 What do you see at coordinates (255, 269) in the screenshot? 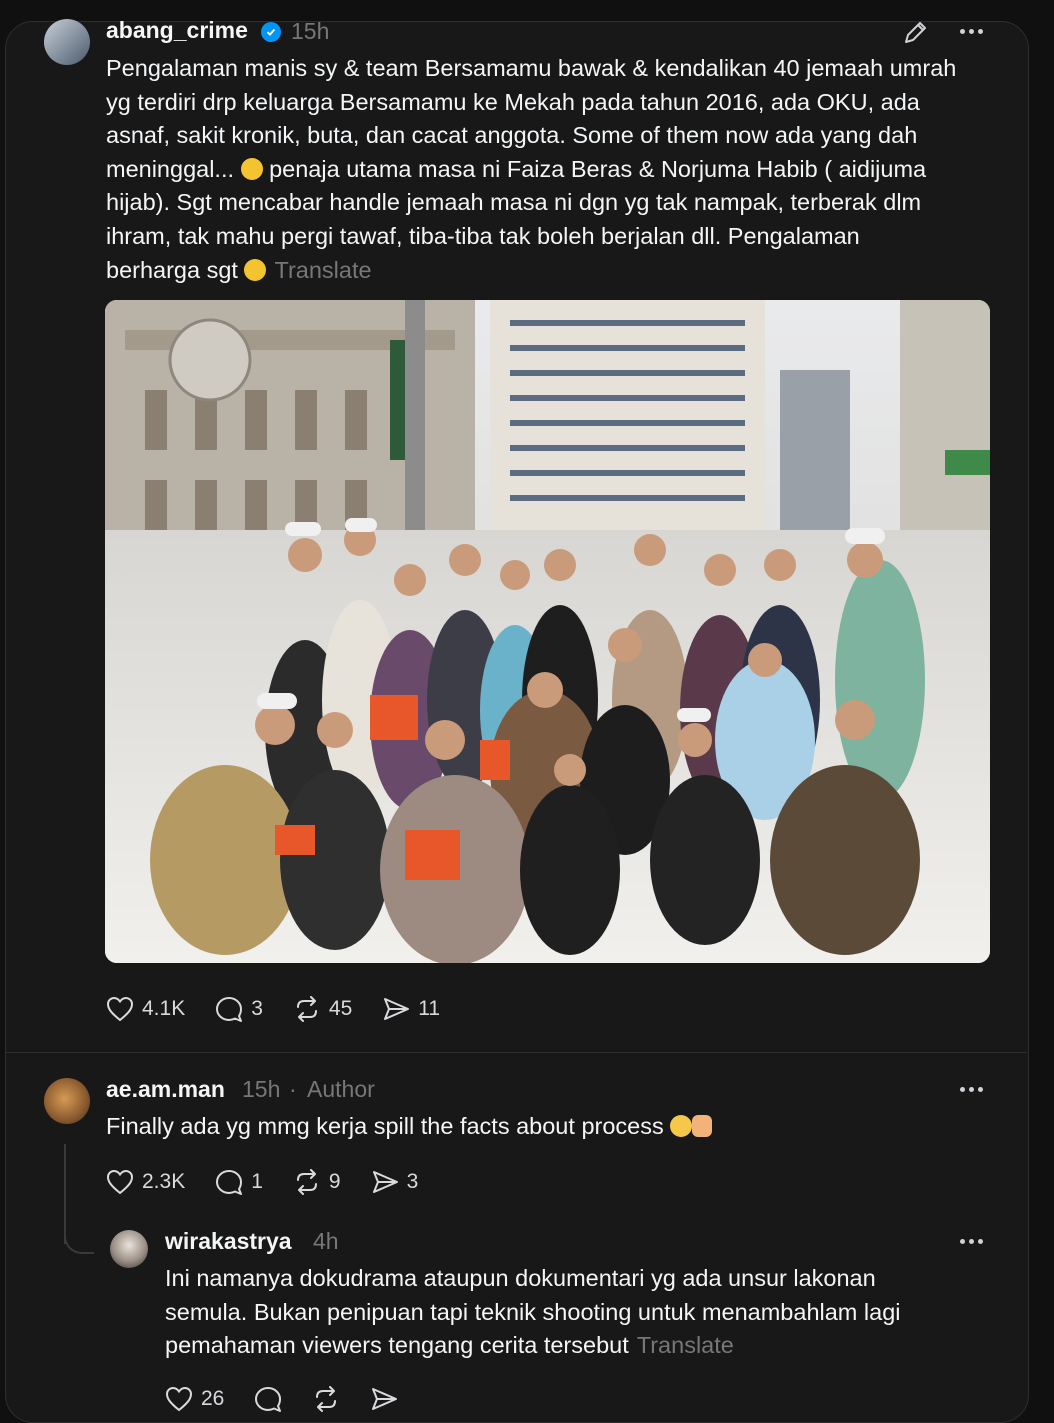
I see `smiling-emoji-icon` at bounding box center [255, 269].